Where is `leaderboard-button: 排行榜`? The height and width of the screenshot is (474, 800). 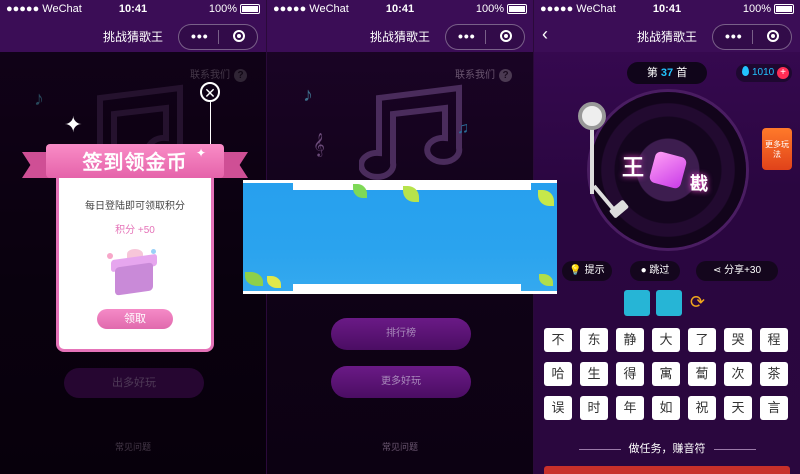
leaderboard-button: 排行榜 is located at coordinates (401, 334).